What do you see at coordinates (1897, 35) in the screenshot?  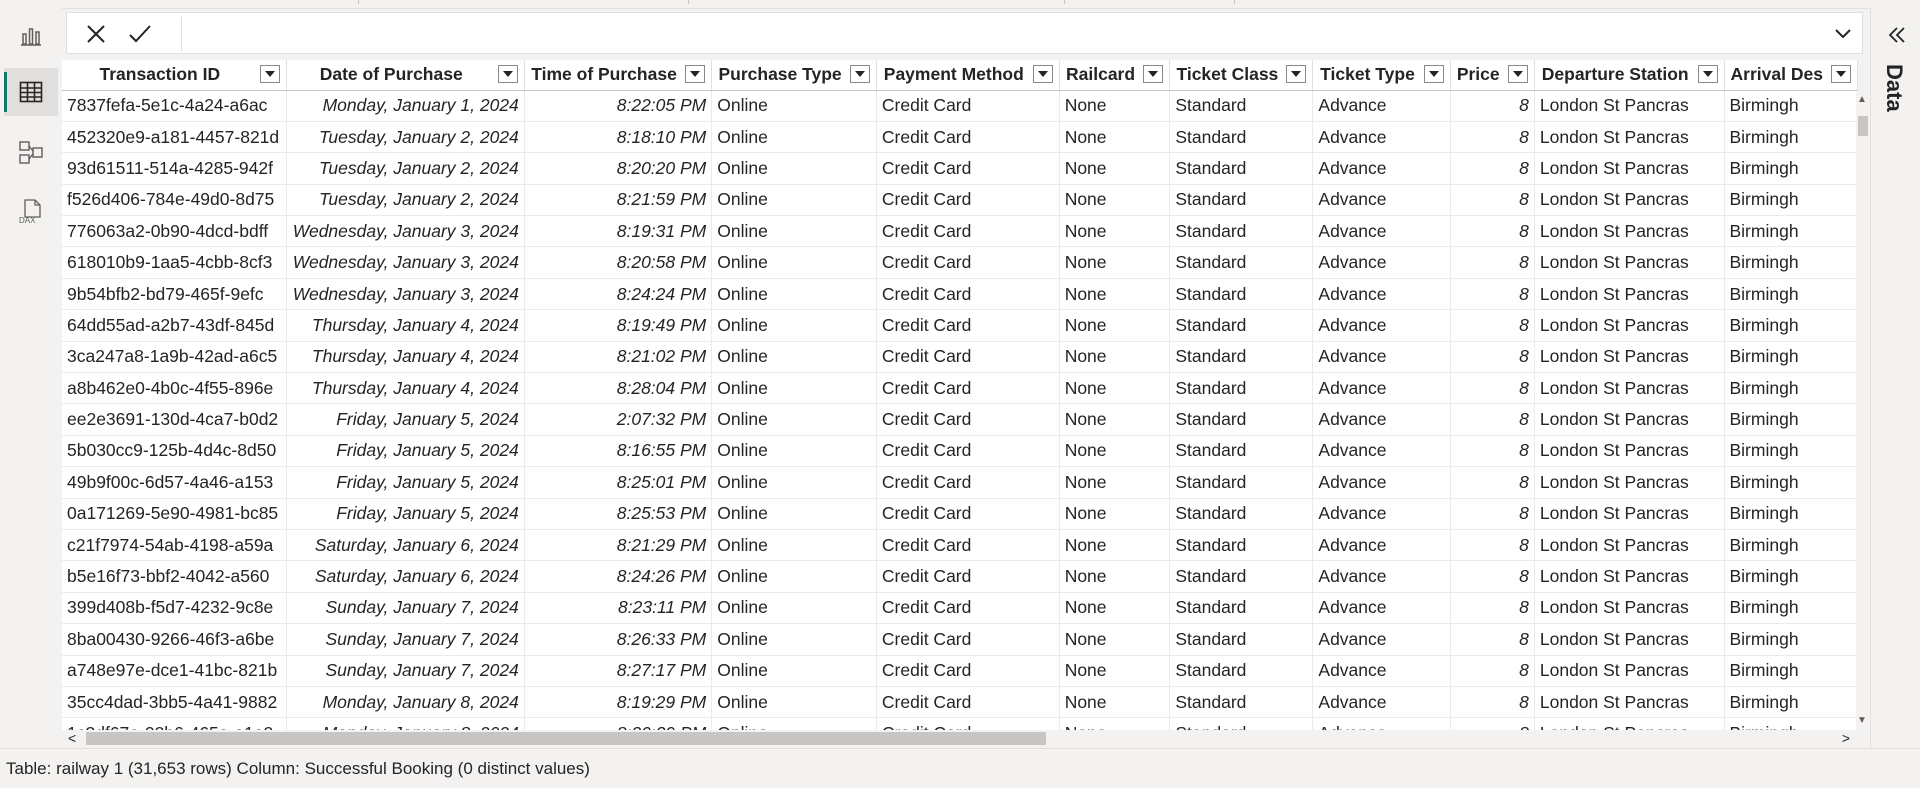 I see `expand-data-pane-button` at bounding box center [1897, 35].